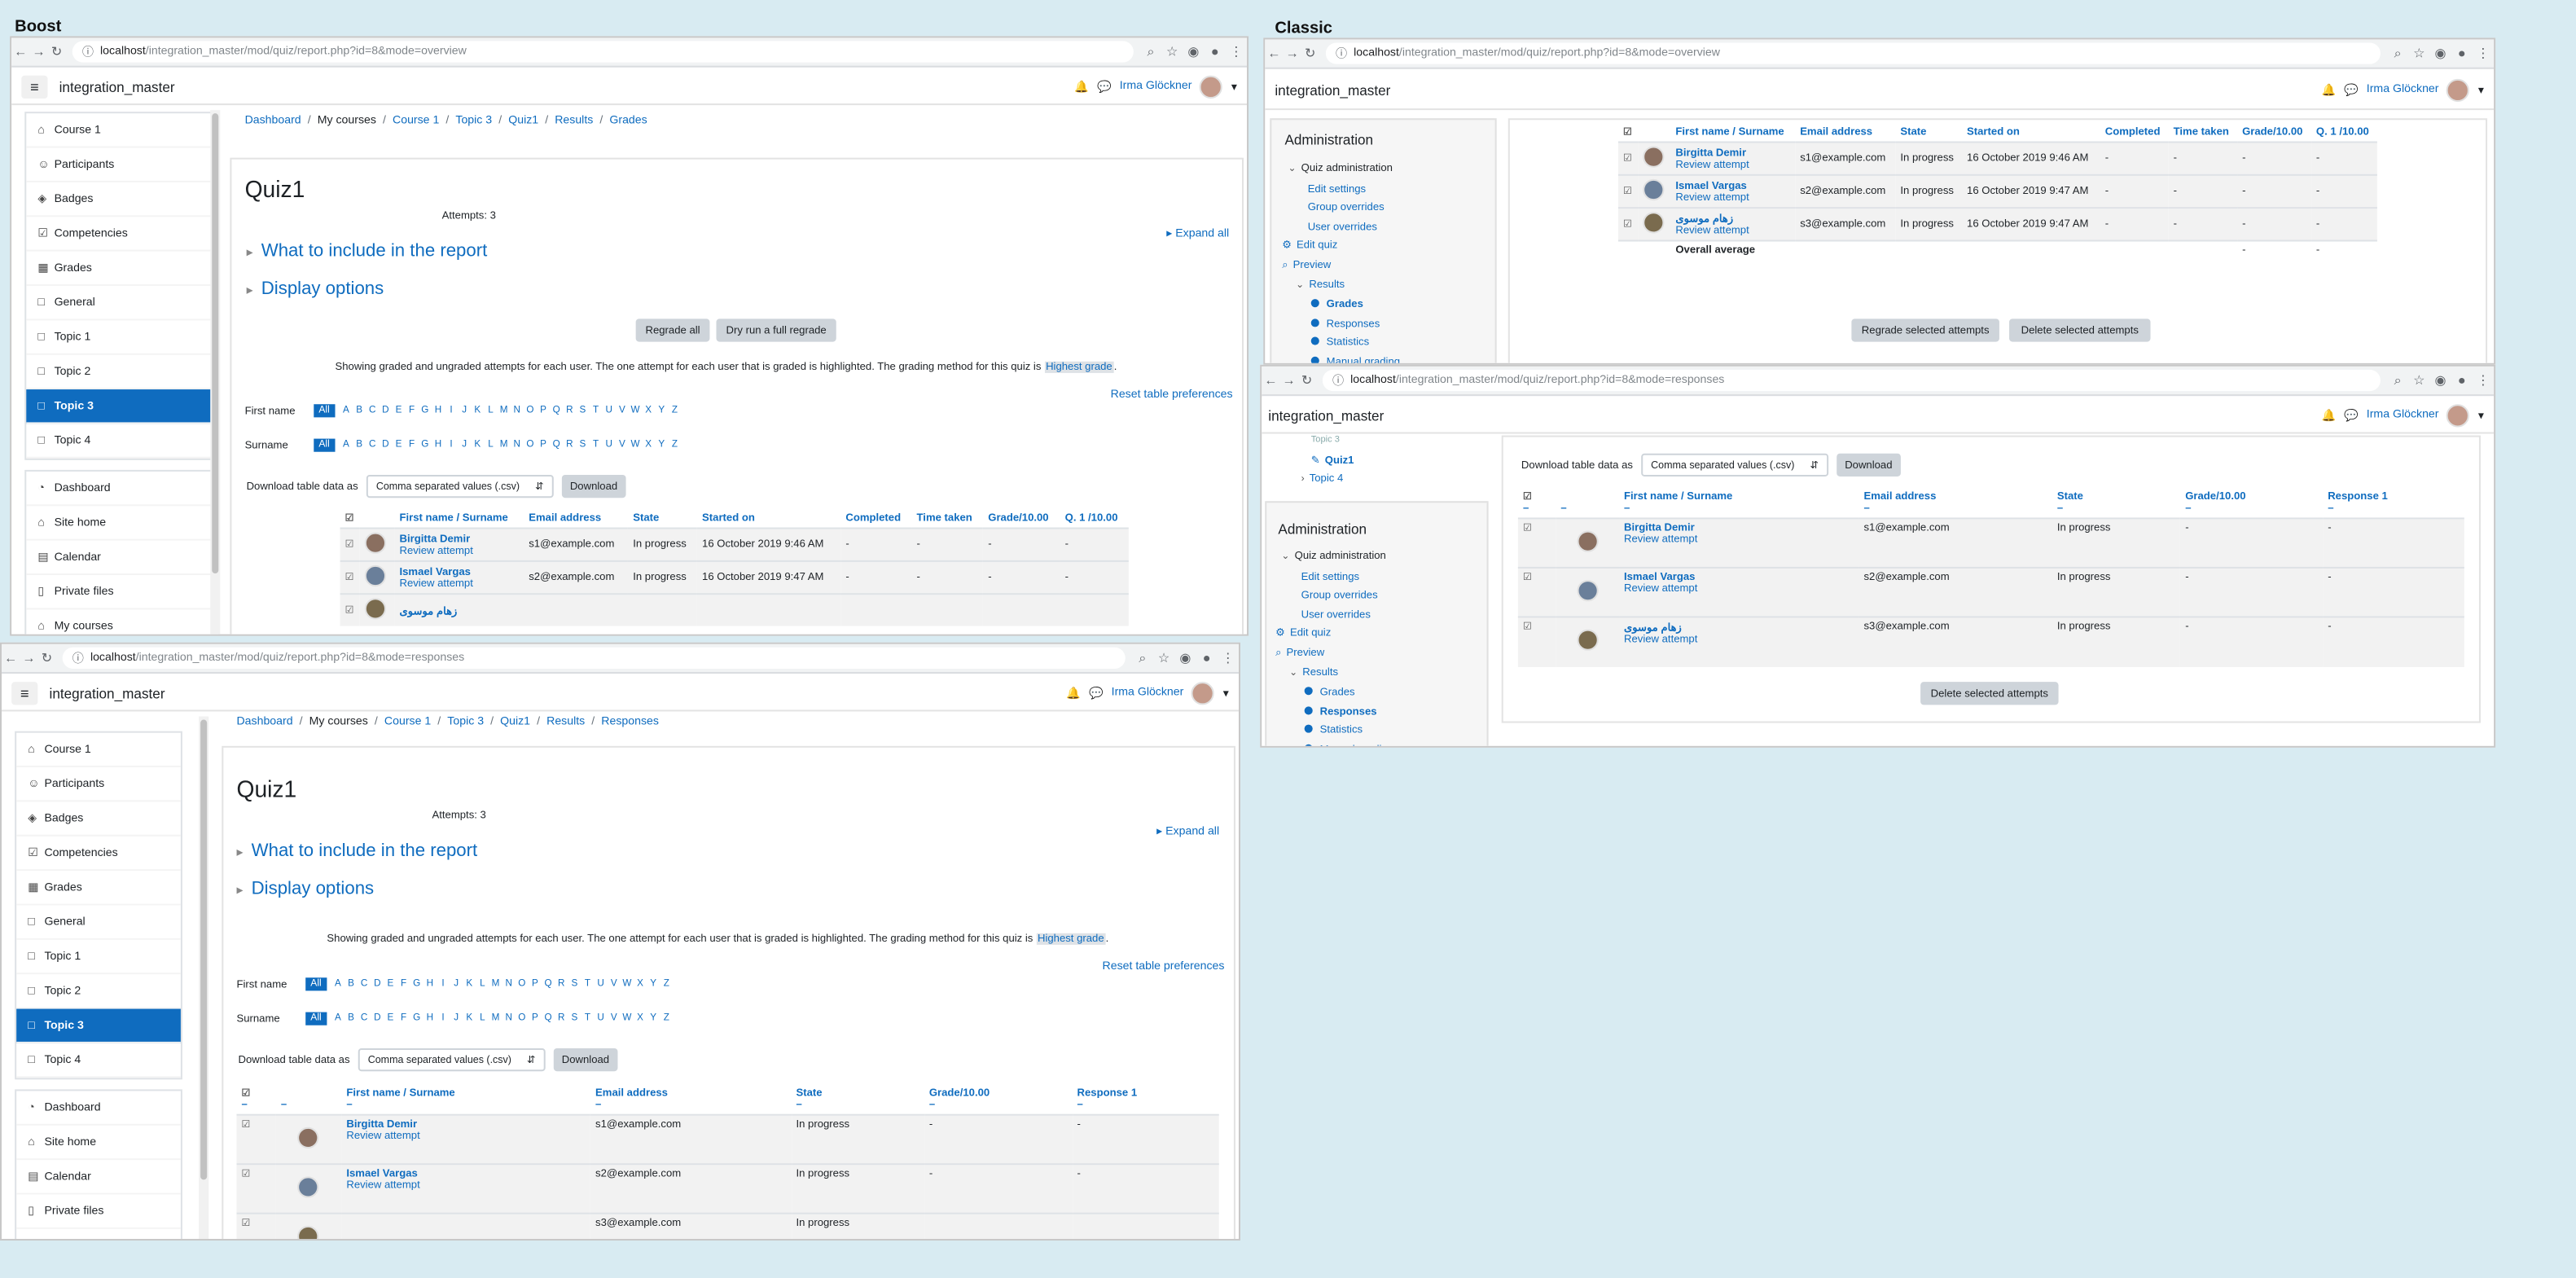 Image resolution: width=2576 pixels, height=1278 pixels. I want to click on column-header-grade-10-00: Grade/10.00–, so click(998, 1099).